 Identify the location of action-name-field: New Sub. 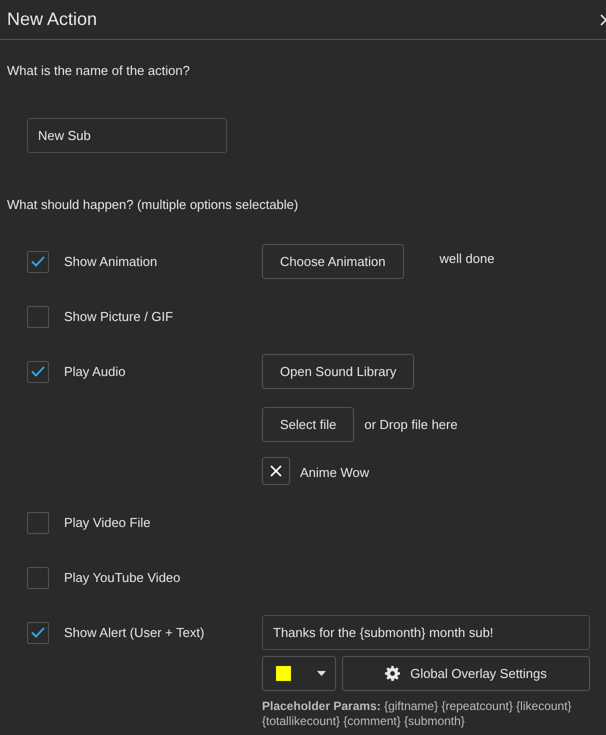
(127, 135).